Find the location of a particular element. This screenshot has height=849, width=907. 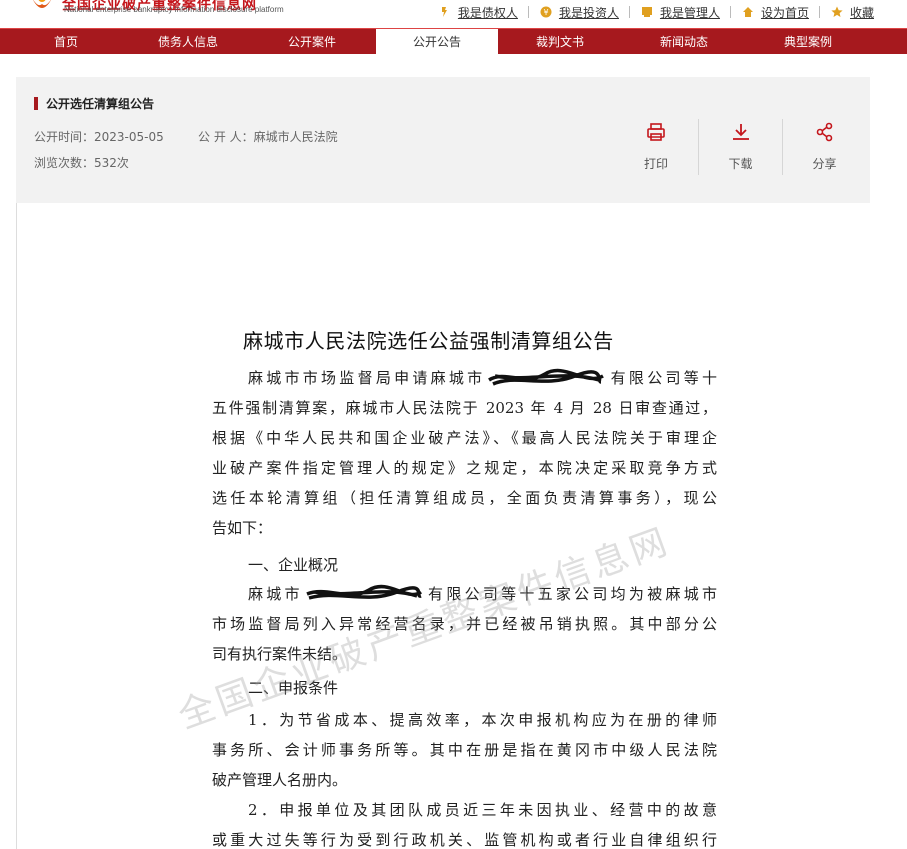

creditor-link: 我是债权人 is located at coordinates (478, 12).